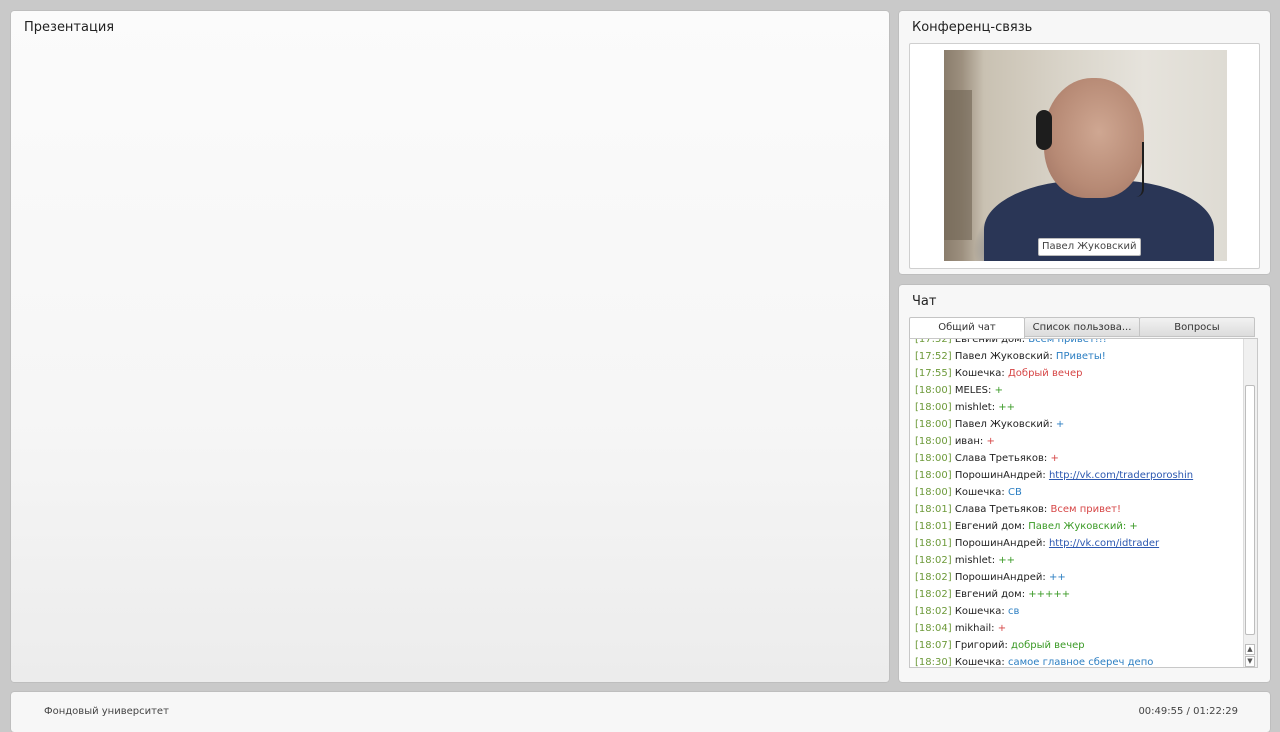  Describe the element at coordinates (933, 628) in the screenshot. I see `message-time: [18:04]` at that location.